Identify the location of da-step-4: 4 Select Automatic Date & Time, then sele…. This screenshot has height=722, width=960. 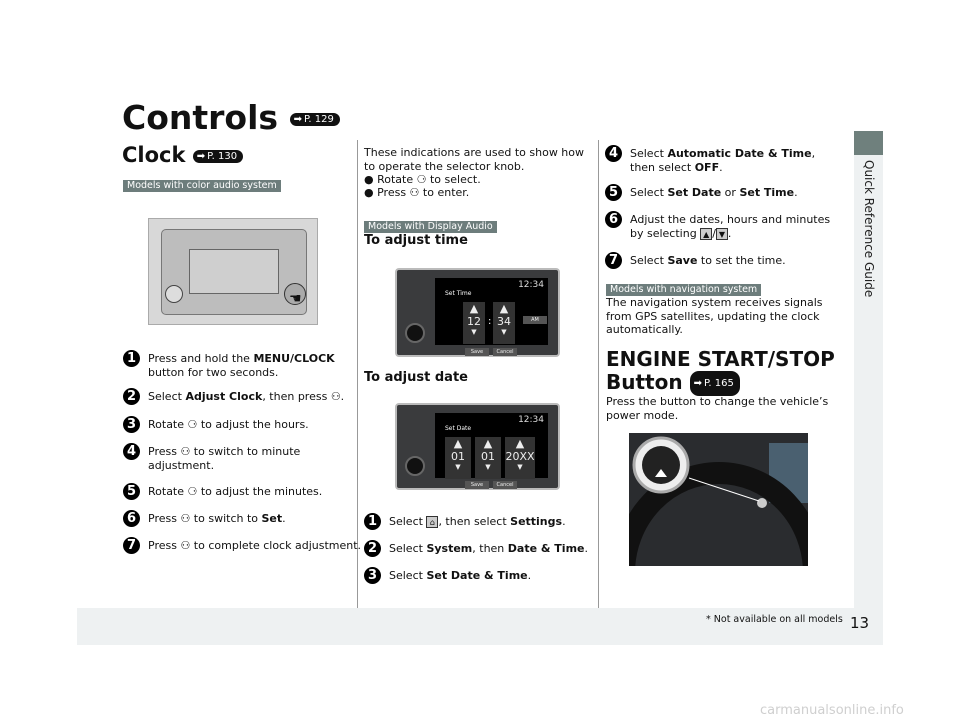
(722, 159).